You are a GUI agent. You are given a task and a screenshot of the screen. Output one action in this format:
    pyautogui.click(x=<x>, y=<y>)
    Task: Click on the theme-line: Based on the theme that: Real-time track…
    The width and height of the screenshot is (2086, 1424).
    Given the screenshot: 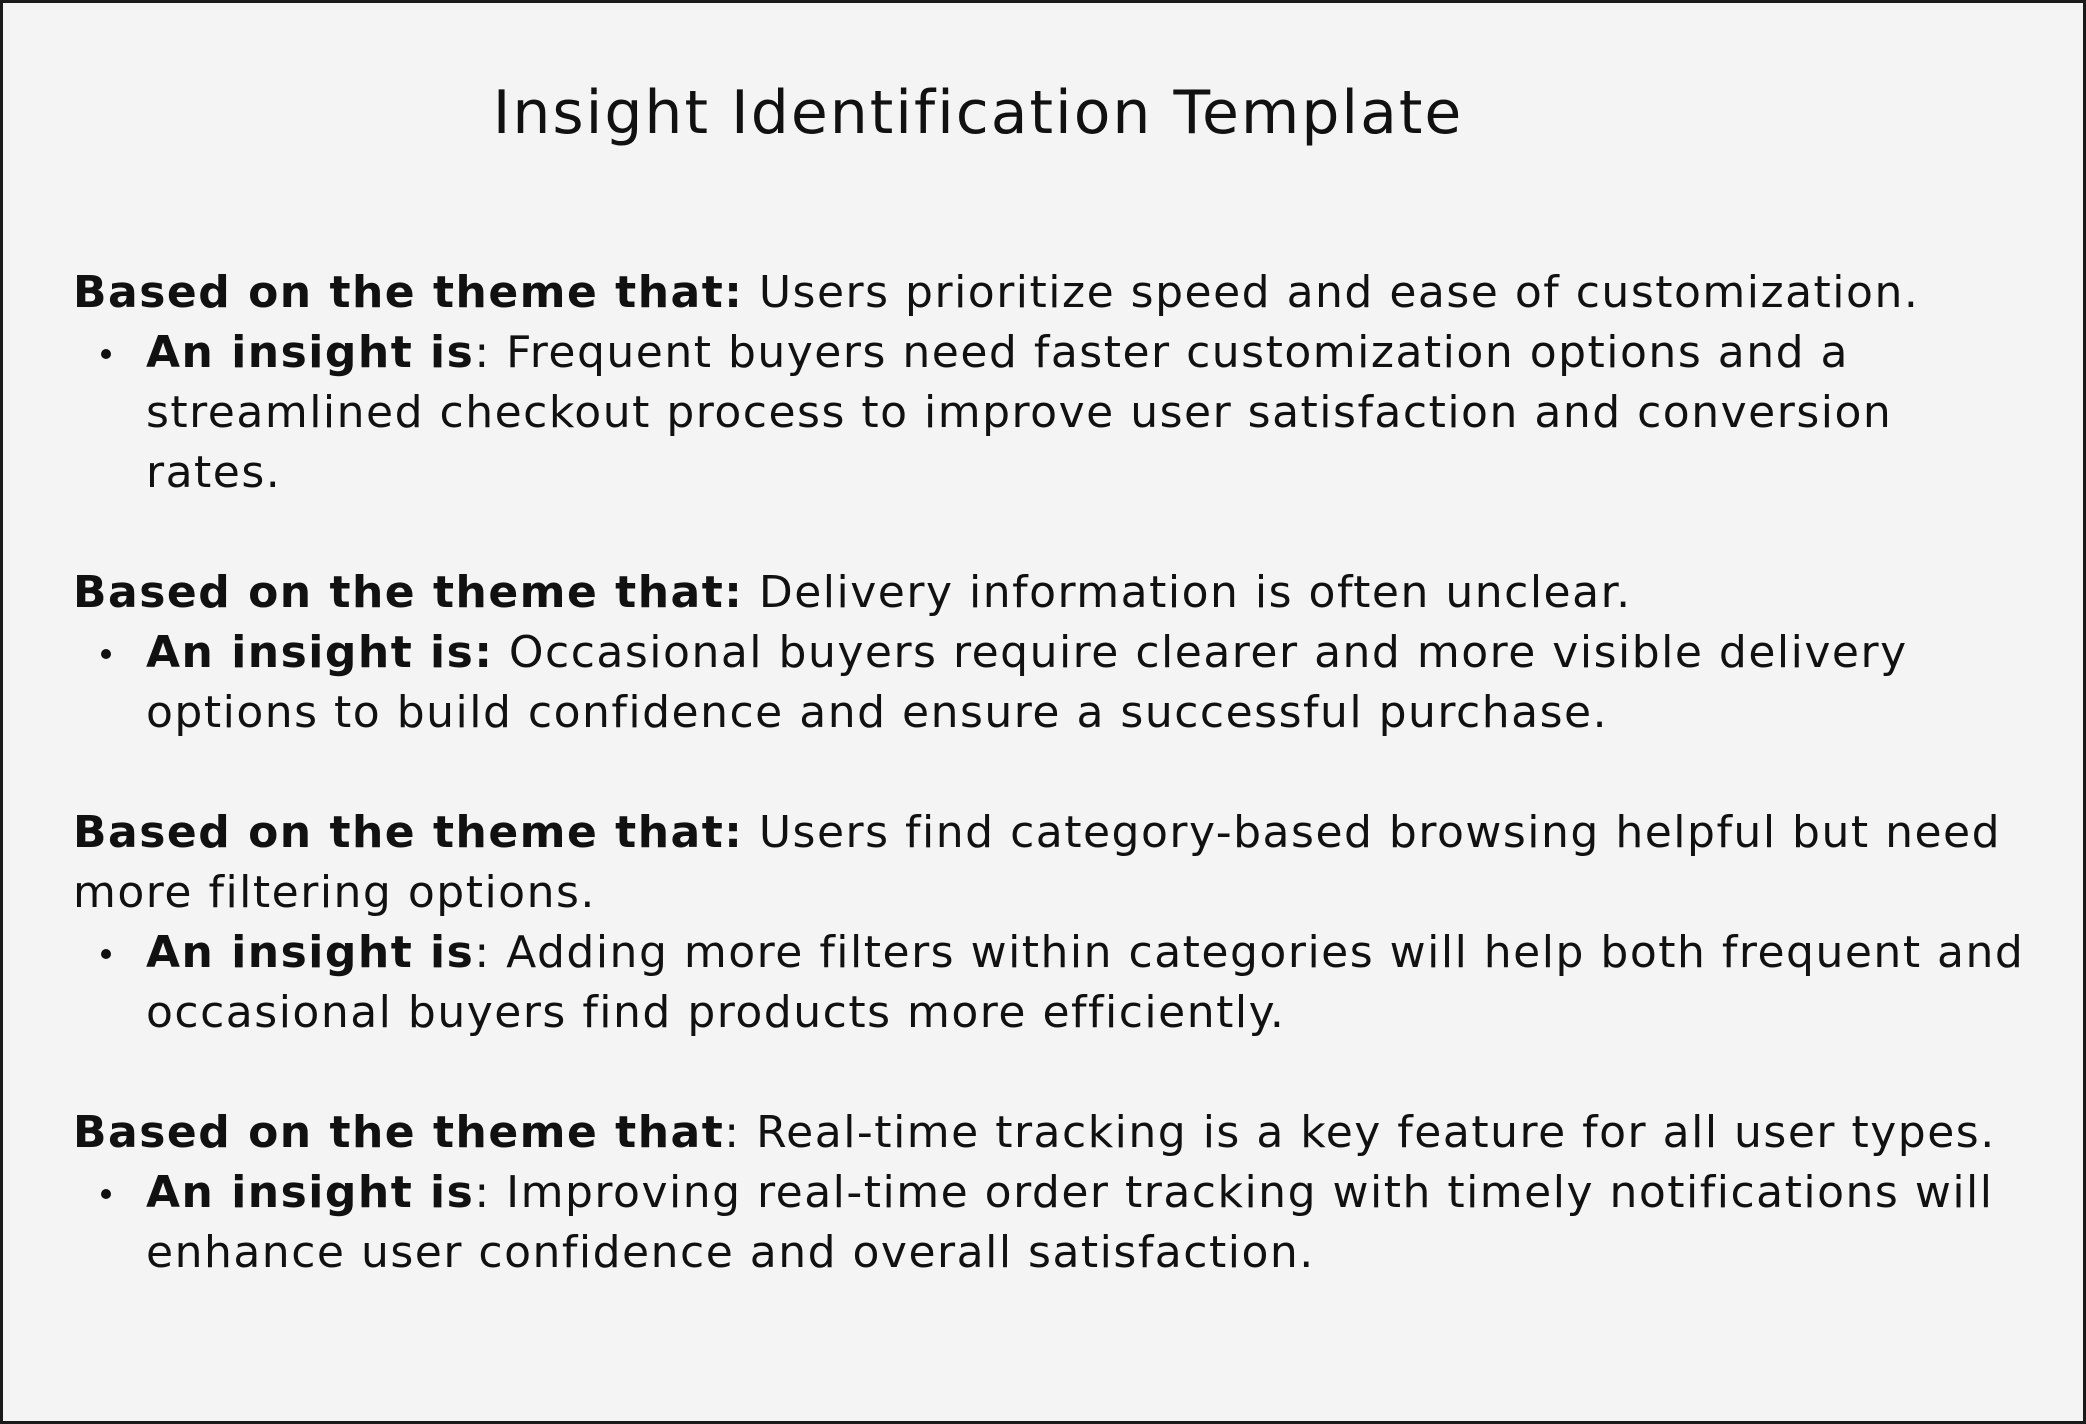 What is the action you would take?
    pyautogui.click(x=1053, y=1133)
    